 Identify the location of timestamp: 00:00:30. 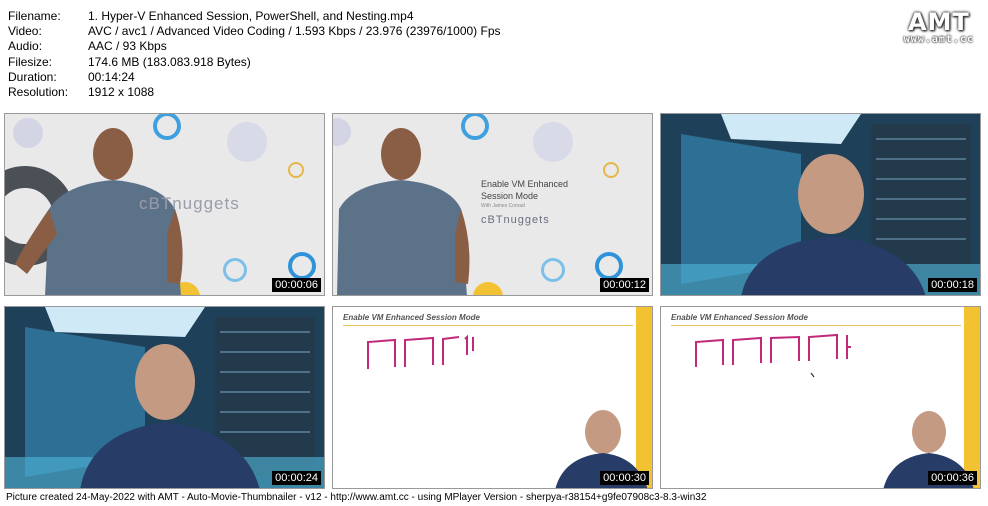
(624, 478).